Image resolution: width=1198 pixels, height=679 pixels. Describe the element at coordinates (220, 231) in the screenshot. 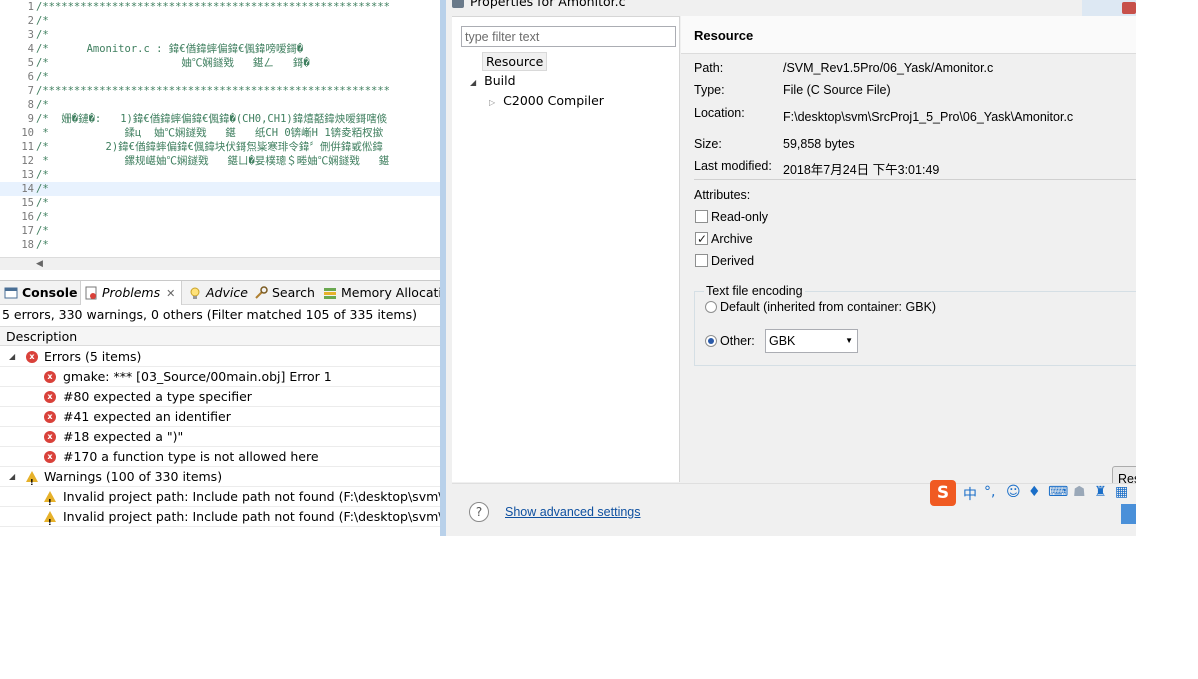

I see `code-line: 17/*` at that location.